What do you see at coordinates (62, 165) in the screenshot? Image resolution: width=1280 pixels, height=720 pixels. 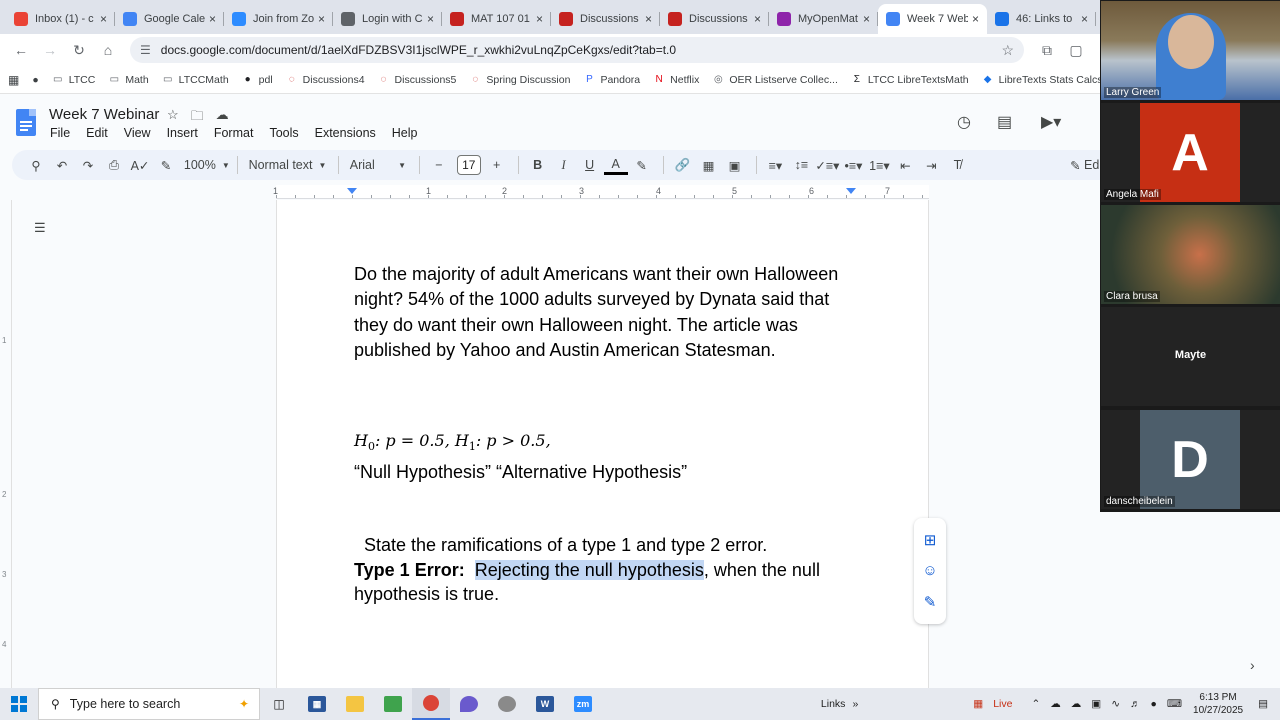 I see `undo-icon: ↶` at bounding box center [62, 165].